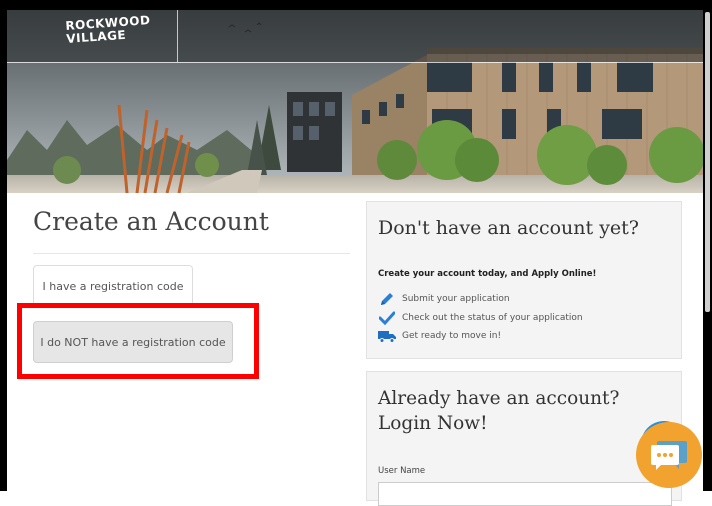  Describe the element at coordinates (356, 5) in the screenshot. I see `window-frame-top` at that location.